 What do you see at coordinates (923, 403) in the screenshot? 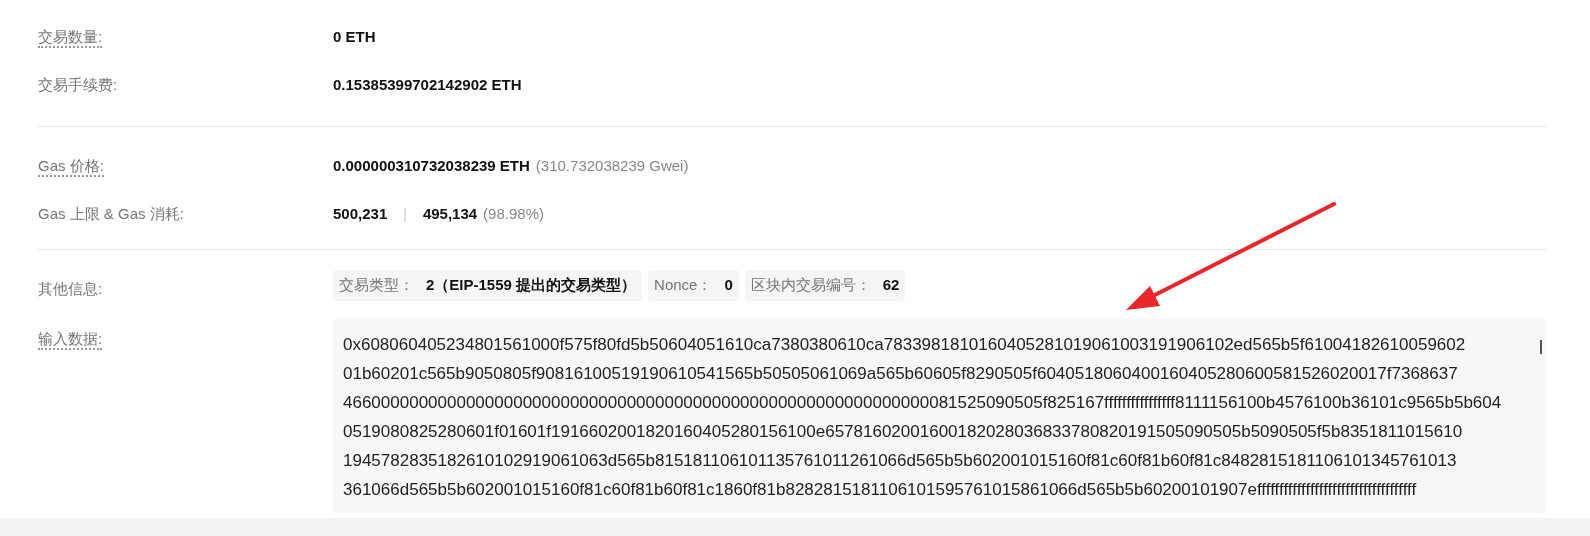
I see `hex-line: 46600000000000000000000000000000000000000000000000000000000000081525090505f825167ffffffffffffffff8111156100b4576100b36101c9565b5b604` at bounding box center [923, 403].